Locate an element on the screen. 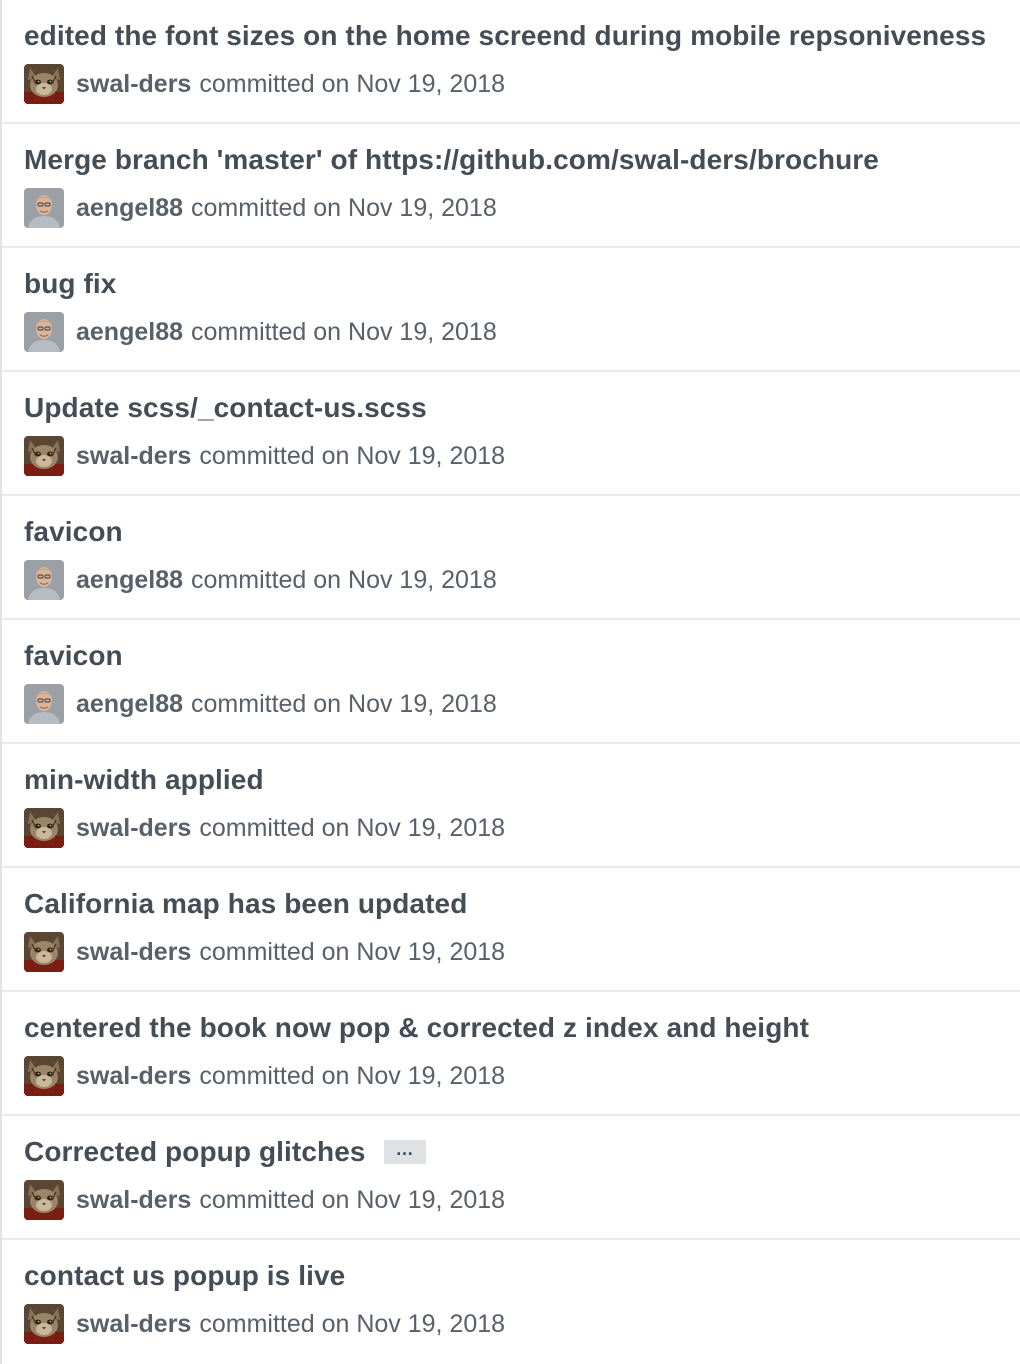 The width and height of the screenshot is (1020, 1364). commit-title-link: Update scss/_contact-us.scss is located at coordinates (225, 408).